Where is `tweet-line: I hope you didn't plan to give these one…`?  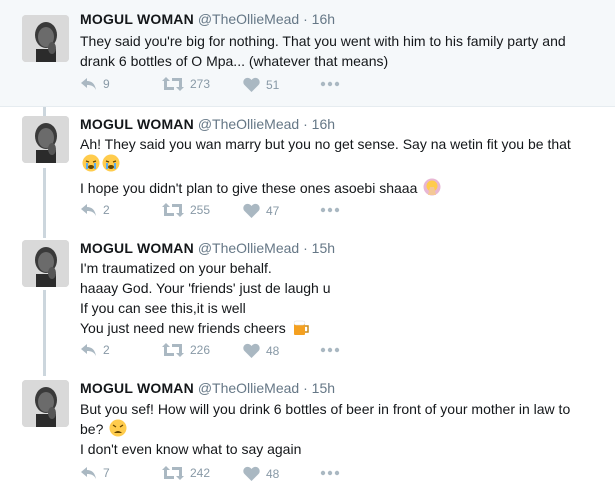 tweet-line: I hope you didn't plan to give these one… is located at coordinates (342, 188).